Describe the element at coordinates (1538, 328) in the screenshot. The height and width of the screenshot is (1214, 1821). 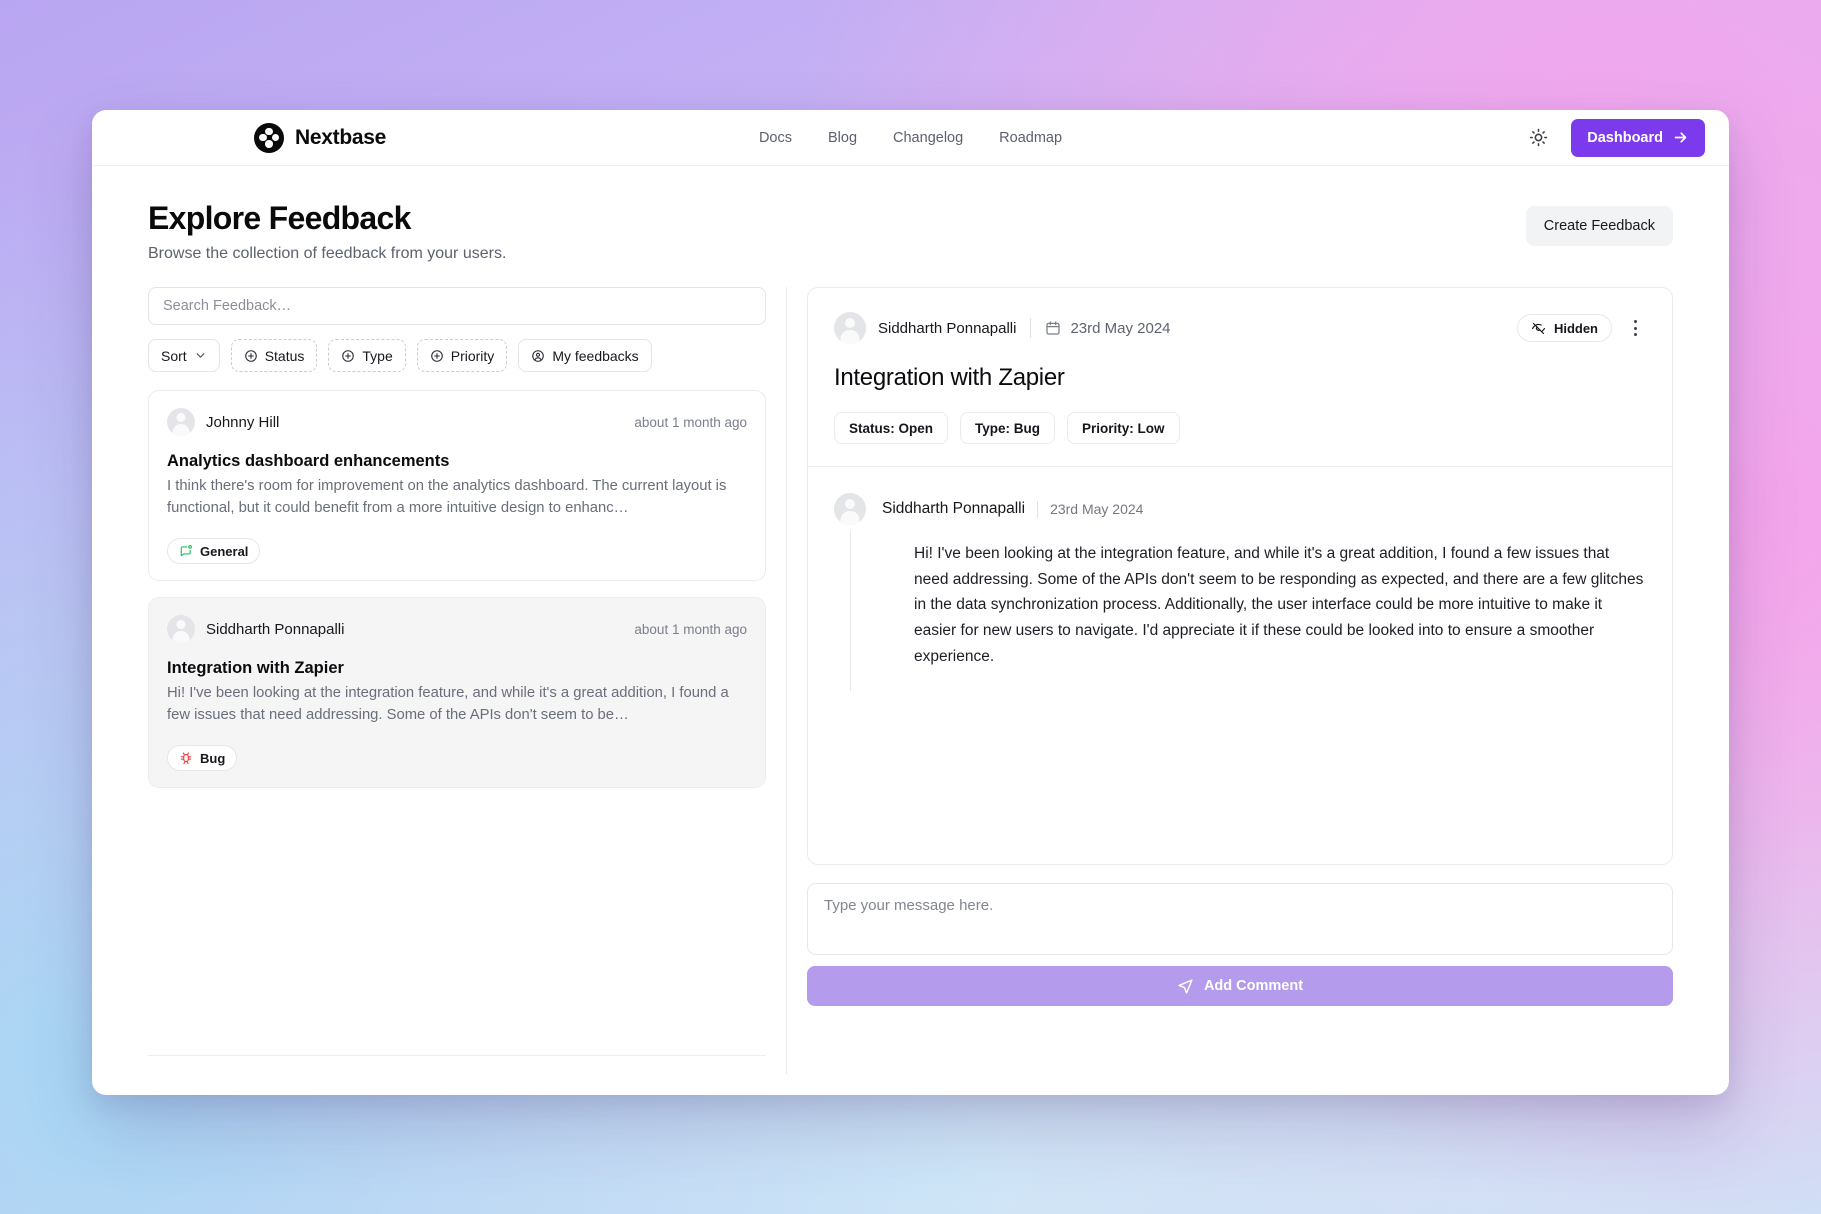
I see `eye-off-icon` at that location.